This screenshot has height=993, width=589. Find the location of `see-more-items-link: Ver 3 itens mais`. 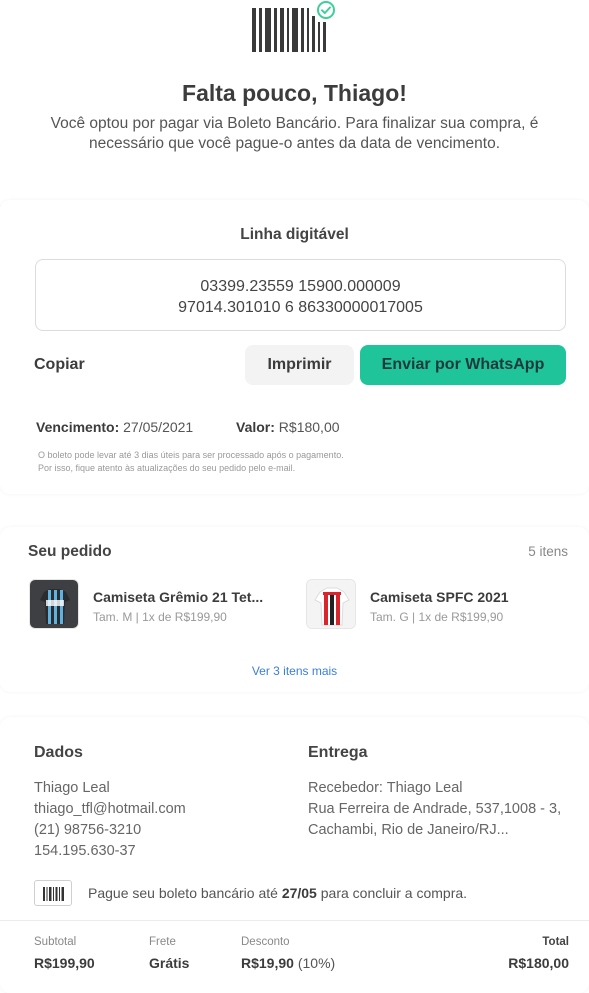

see-more-items-link: Ver 3 itens mais is located at coordinates (294, 671).